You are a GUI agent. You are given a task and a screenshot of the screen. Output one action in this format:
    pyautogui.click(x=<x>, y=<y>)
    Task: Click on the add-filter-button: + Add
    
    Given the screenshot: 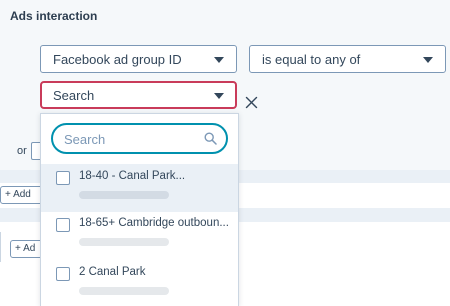 What is the action you would take?
    pyautogui.click(x=22, y=195)
    